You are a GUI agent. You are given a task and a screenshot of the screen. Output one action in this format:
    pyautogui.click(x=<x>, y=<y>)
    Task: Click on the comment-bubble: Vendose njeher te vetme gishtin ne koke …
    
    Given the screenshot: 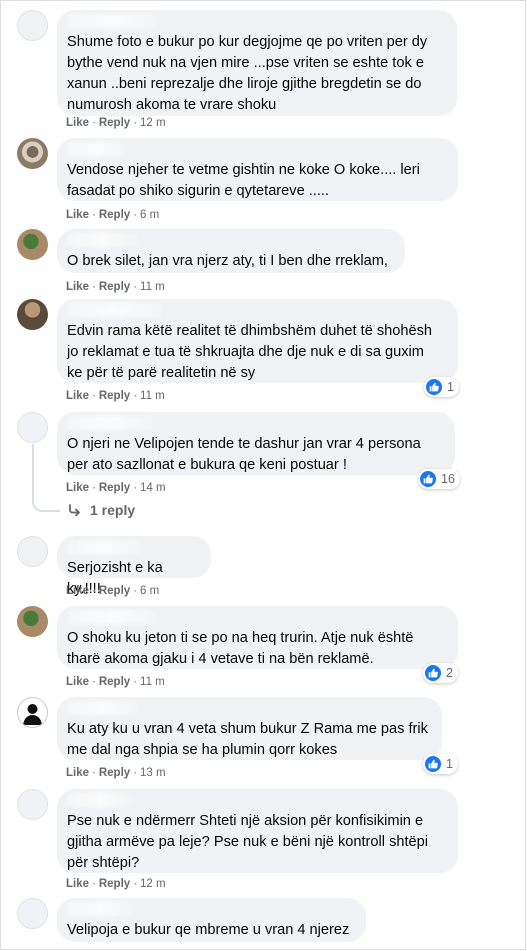 What is the action you would take?
    pyautogui.click(x=257, y=169)
    